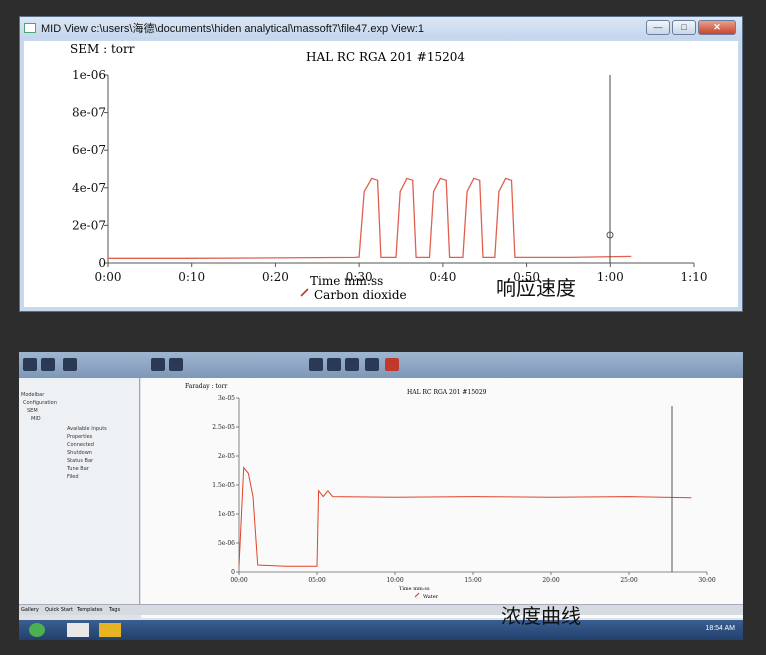 This screenshot has width=766, height=655. Describe the element at coordinates (392, 364) in the screenshot. I see `alarm-icon` at that location.